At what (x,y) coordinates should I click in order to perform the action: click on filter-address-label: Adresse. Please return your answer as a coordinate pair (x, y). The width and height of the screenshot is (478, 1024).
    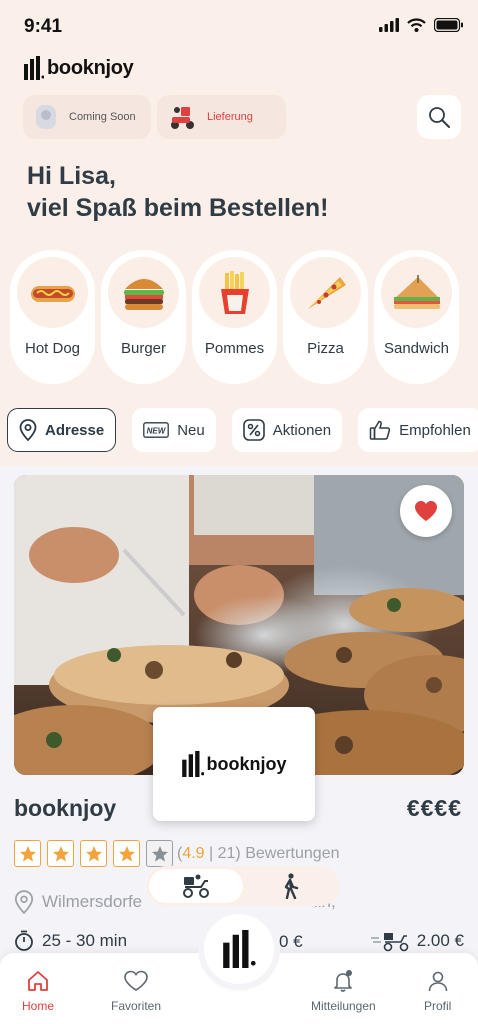
    Looking at the image, I should click on (75, 430).